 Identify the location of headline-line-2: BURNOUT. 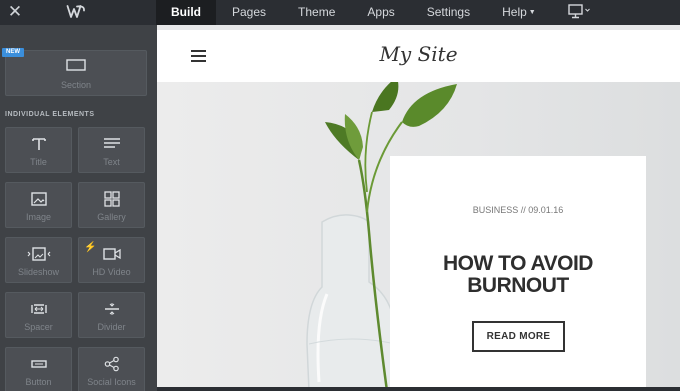
(518, 285).